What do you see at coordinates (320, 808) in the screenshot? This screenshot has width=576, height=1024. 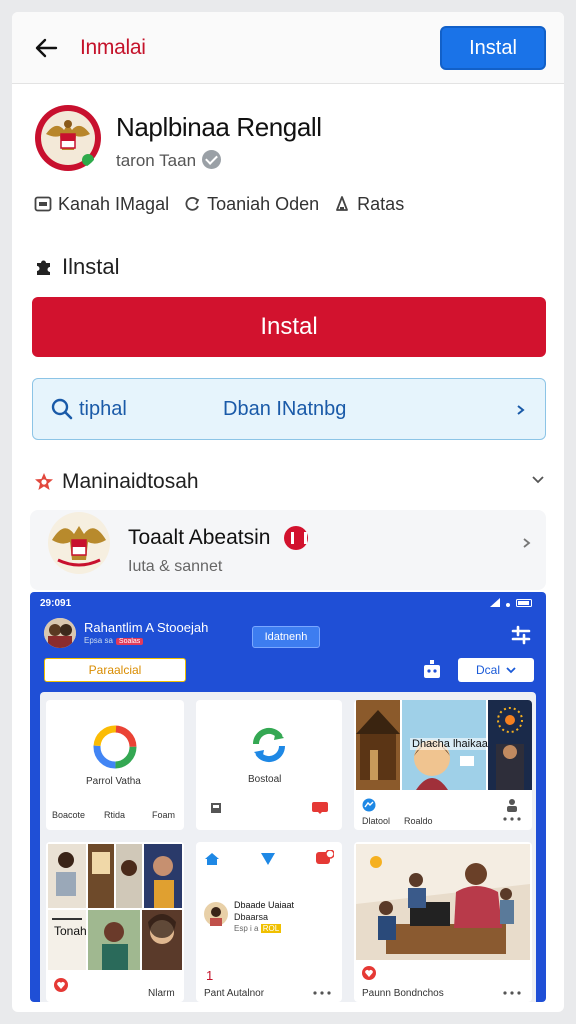 I see `flag-icon` at bounding box center [320, 808].